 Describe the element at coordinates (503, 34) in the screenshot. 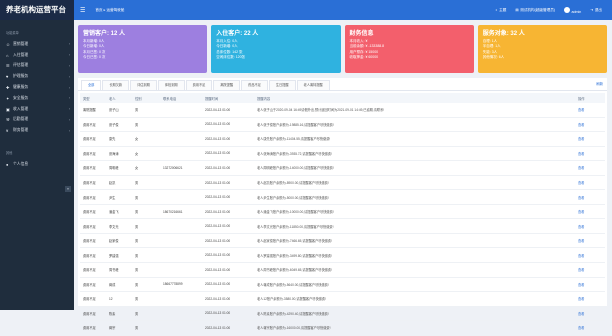

I see `stat-card-title: 服务对象: 32 人` at that location.